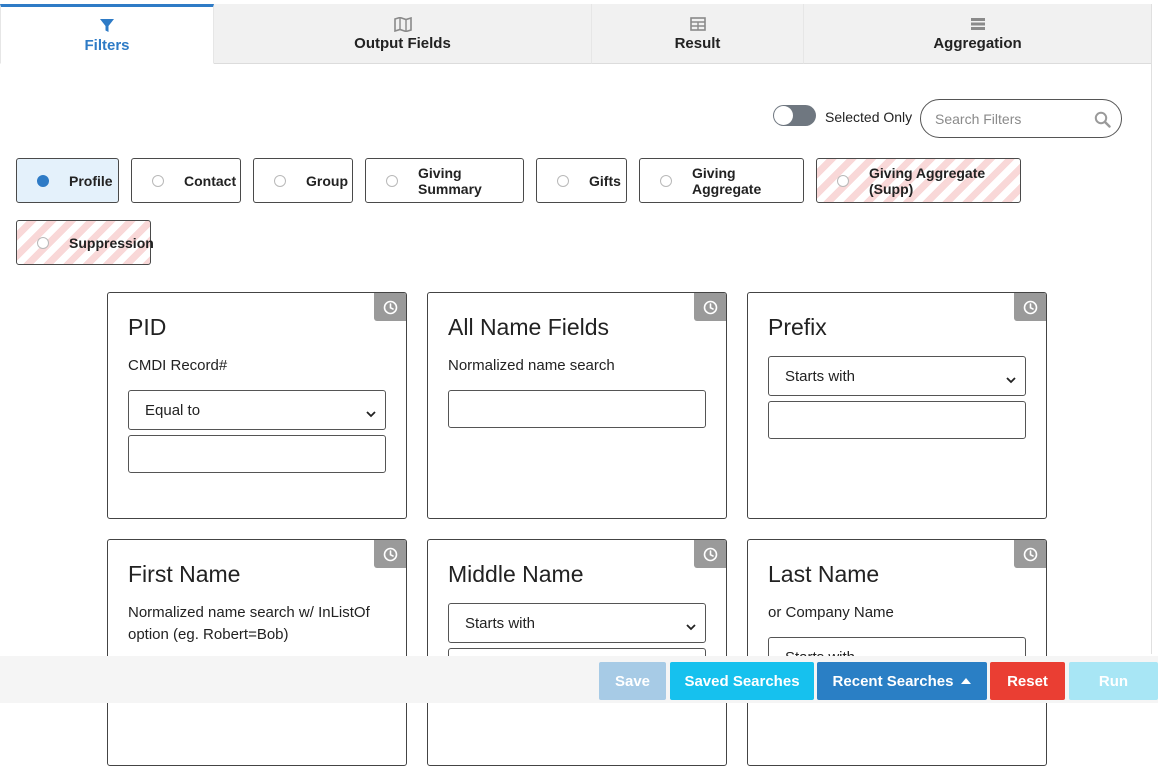 This screenshot has height=766, width=1158. Describe the element at coordinates (824, 574) in the screenshot. I see `card-title: Last Name` at that location.